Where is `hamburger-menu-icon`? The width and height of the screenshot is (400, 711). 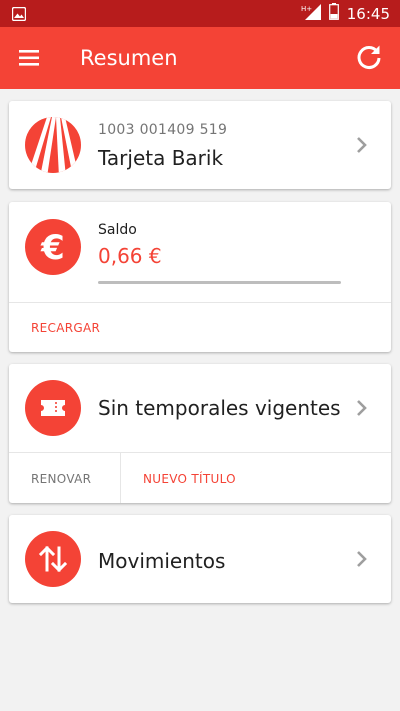
hamburger-menu-icon is located at coordinates (29, 58).